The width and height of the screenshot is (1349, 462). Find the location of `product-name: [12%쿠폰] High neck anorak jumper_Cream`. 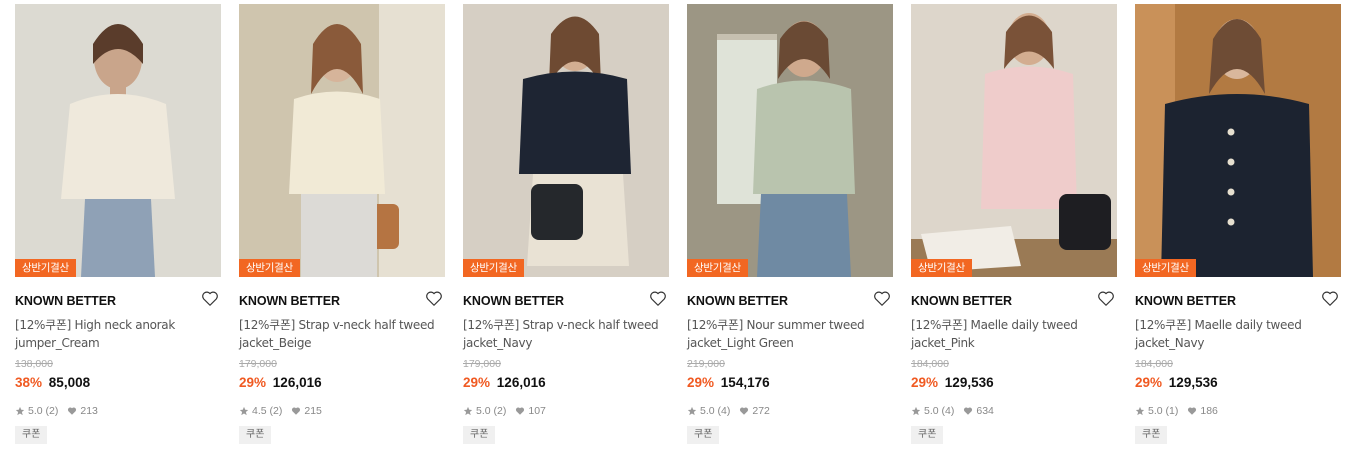

product-name: [12%쿠폰] High neck anorak jumper_Cream is located at coordinates (118, 334).